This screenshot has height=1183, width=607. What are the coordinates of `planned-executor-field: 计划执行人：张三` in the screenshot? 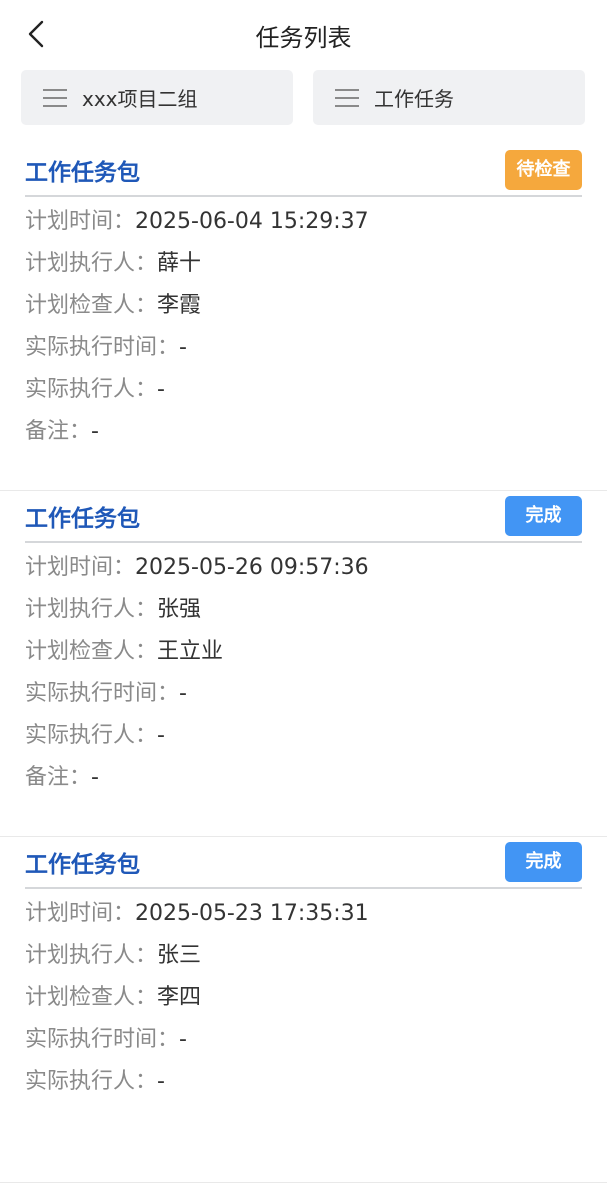 It's located at (113, 955).